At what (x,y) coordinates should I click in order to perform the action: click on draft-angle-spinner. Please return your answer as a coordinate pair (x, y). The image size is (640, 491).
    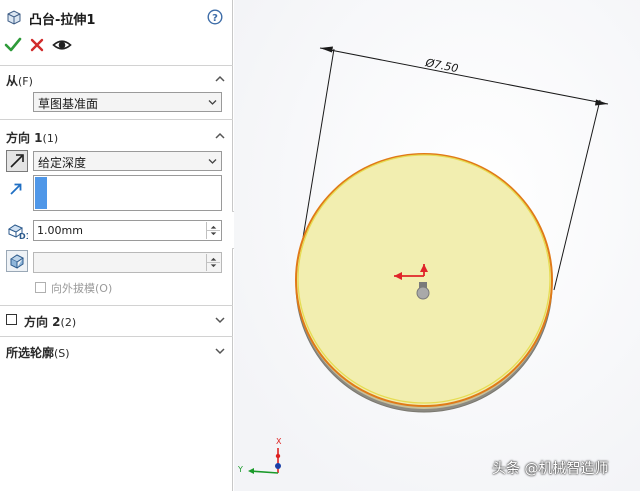
    Looking at the image, I should click on (213, 262).